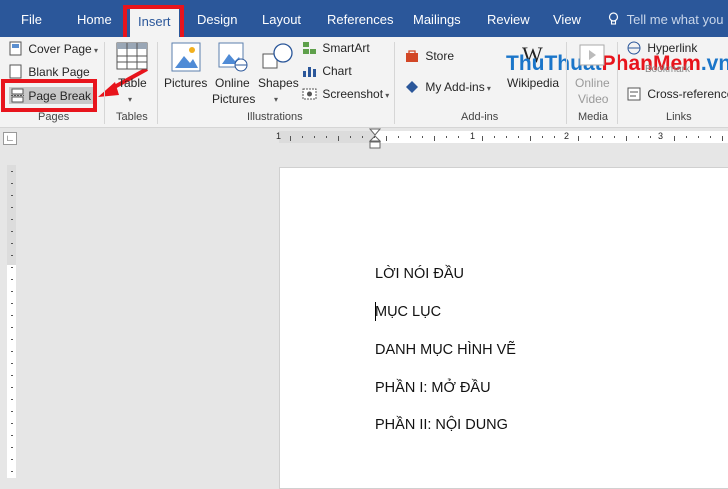  I want to click on smartart-label: SmartArt, so click(346, 48).